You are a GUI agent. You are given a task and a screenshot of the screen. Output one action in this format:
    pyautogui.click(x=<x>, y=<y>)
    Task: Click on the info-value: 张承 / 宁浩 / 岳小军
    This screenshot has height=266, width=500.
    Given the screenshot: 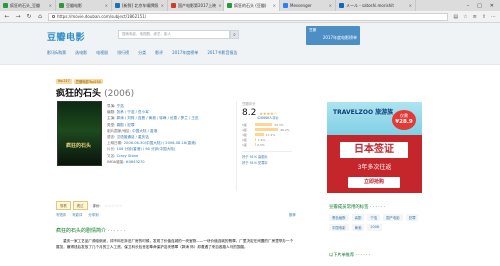 What is the action you would take?
    pyautogui.click(x=133, y=112)
    